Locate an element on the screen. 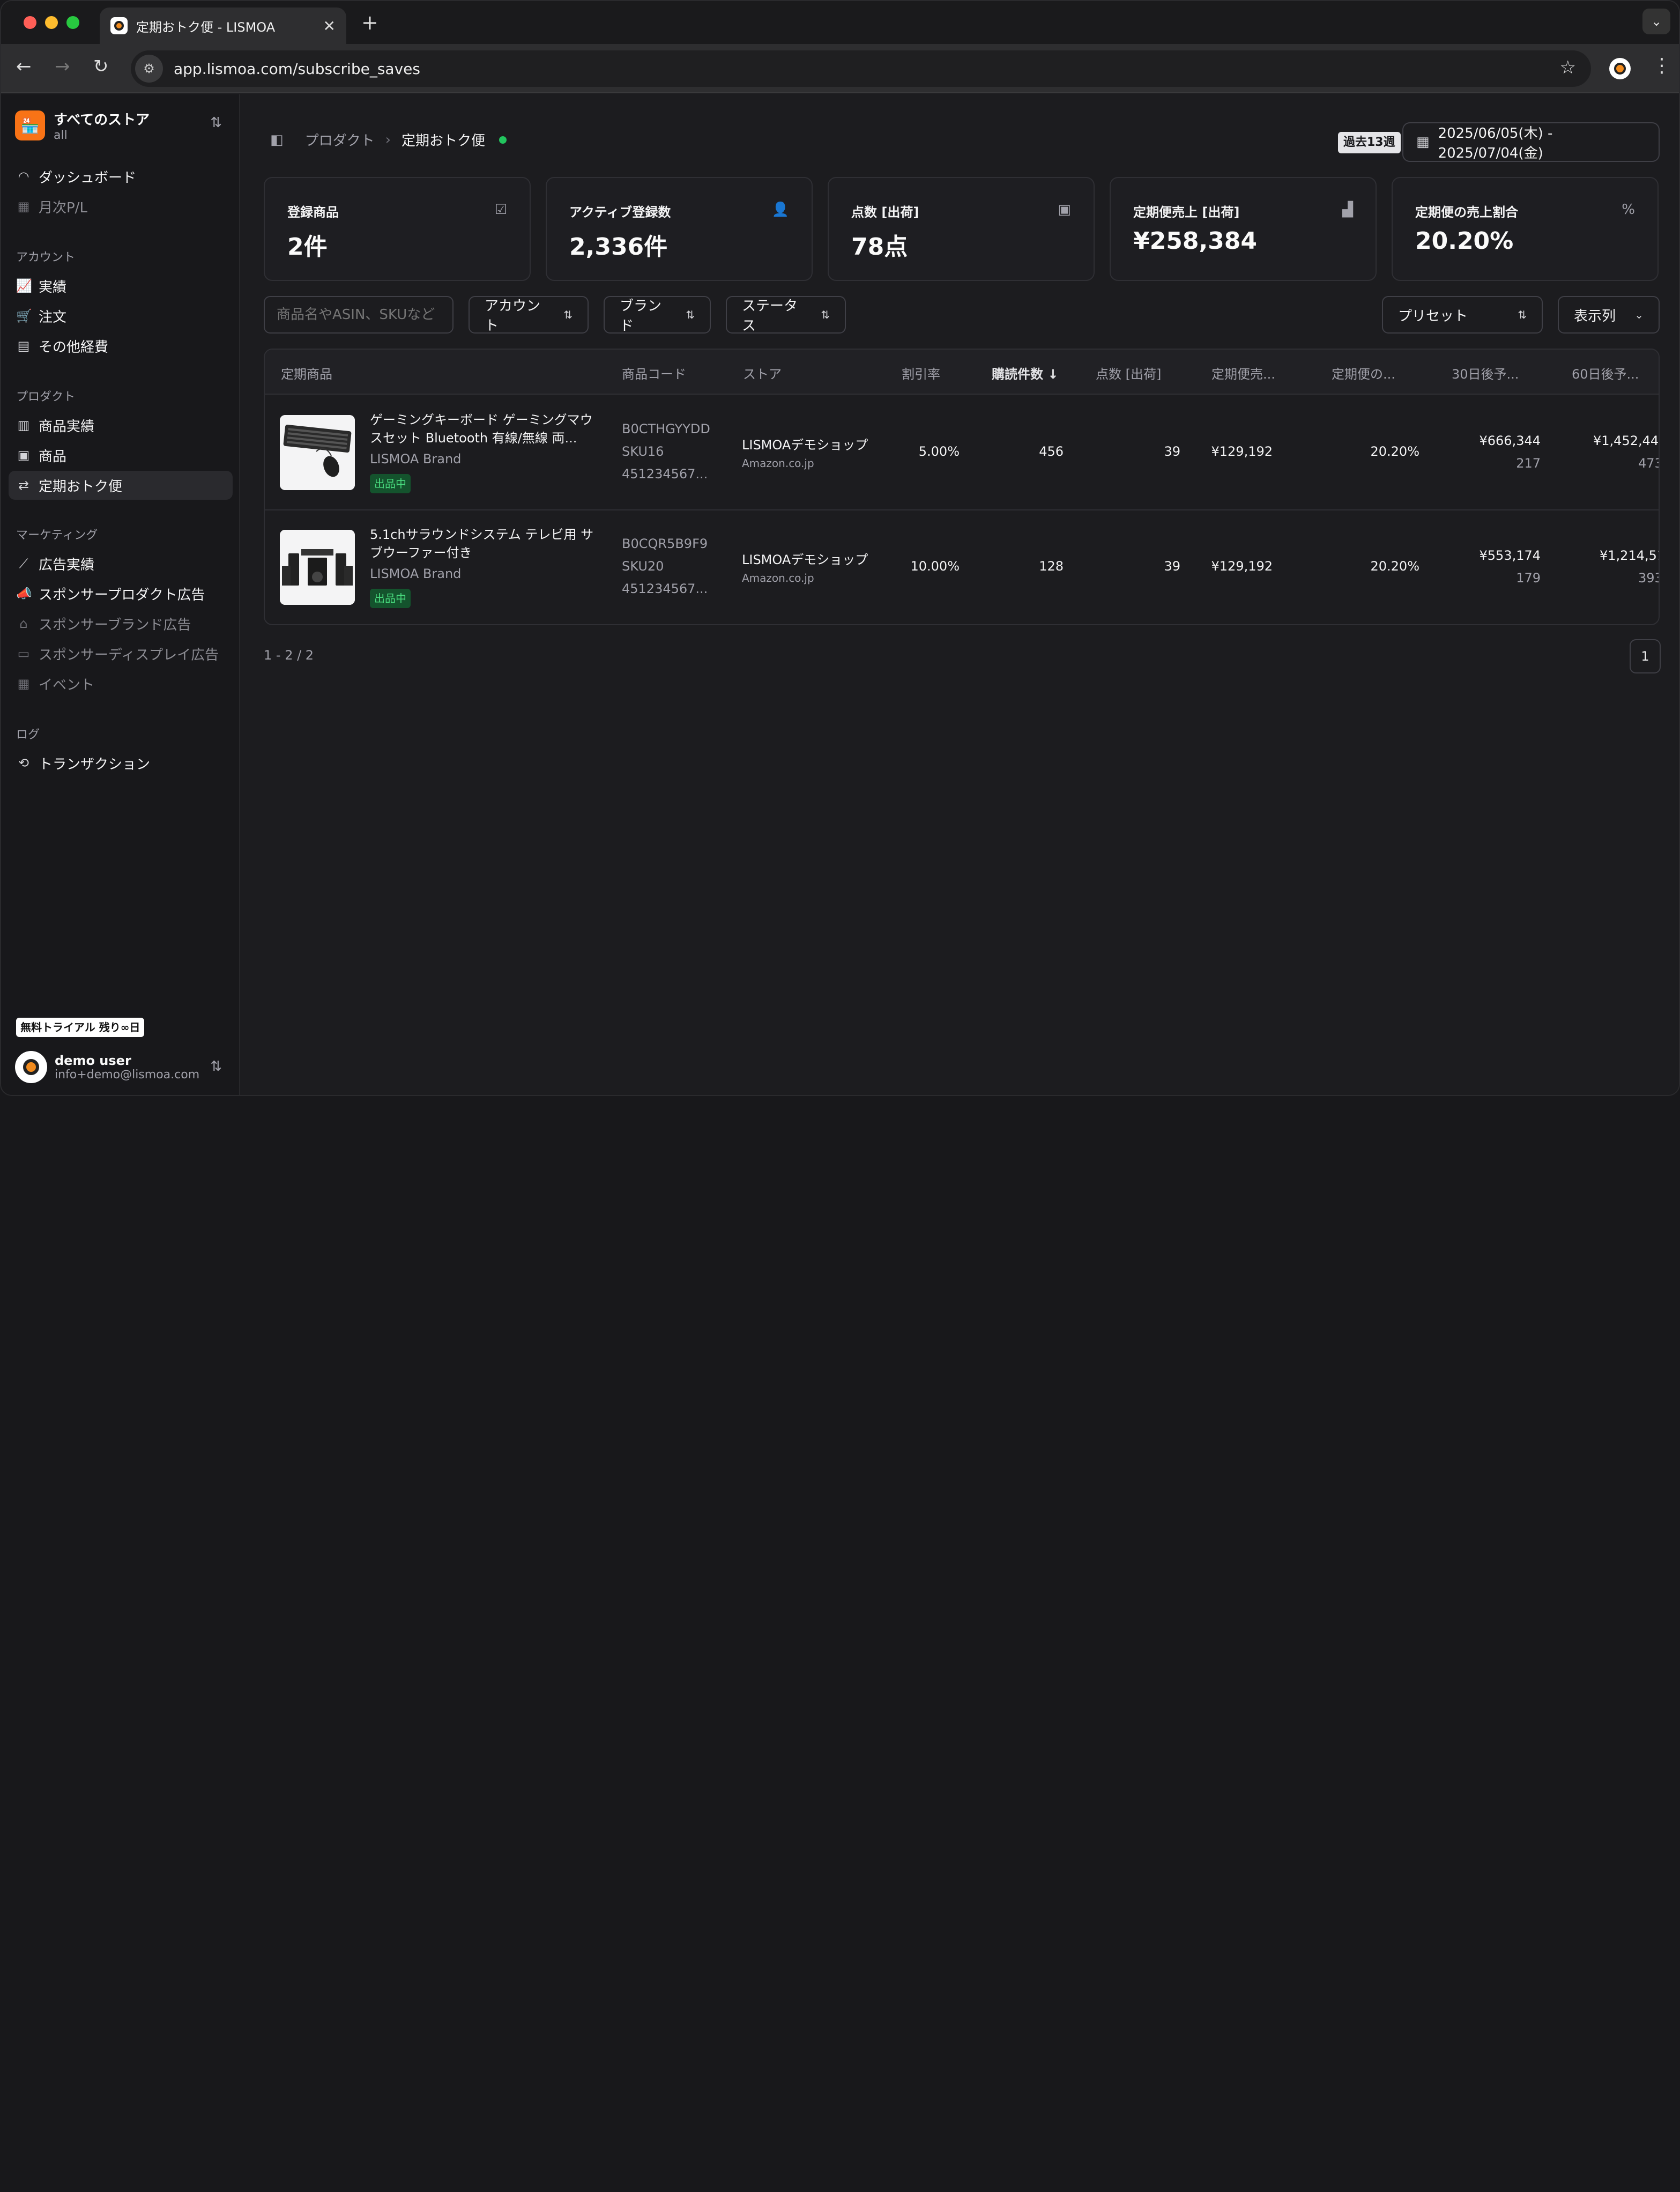  date-range-text: 2025/06/05(木) - 2025/07/04(金) is located at coordinates (1495, 143).